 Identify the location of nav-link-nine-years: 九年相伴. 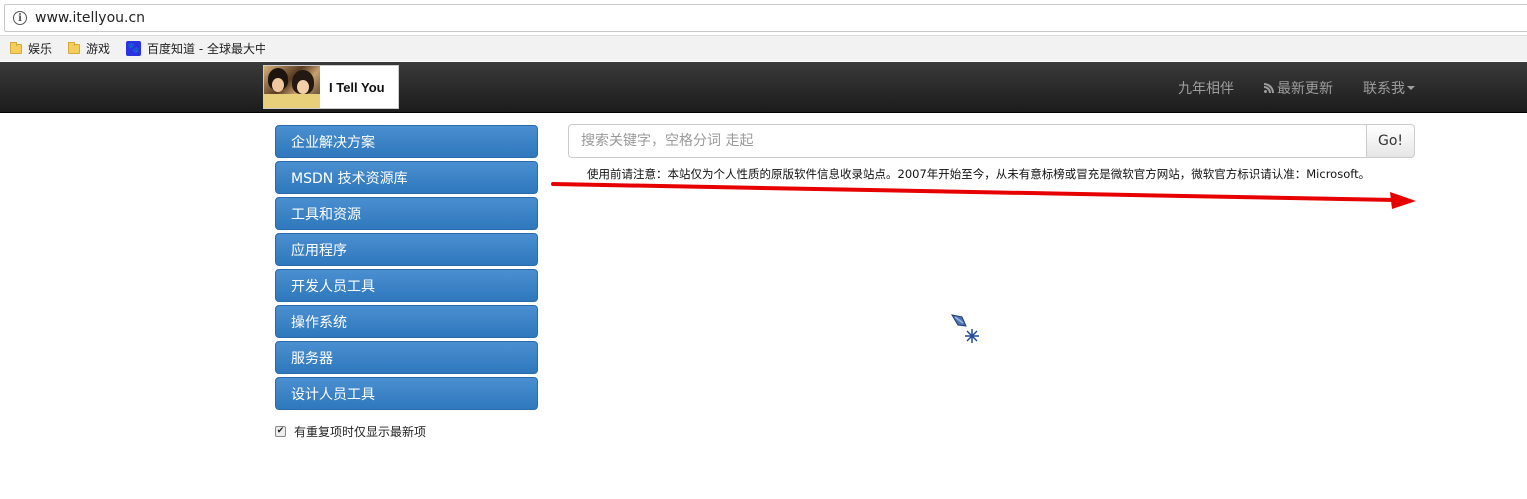
(1206, 88).